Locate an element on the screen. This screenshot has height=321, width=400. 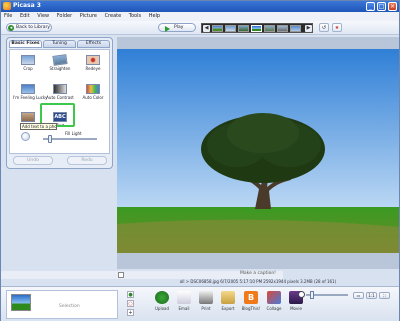
auto-contrast-button: Auto Contrast is located at coordinates (60, 93).